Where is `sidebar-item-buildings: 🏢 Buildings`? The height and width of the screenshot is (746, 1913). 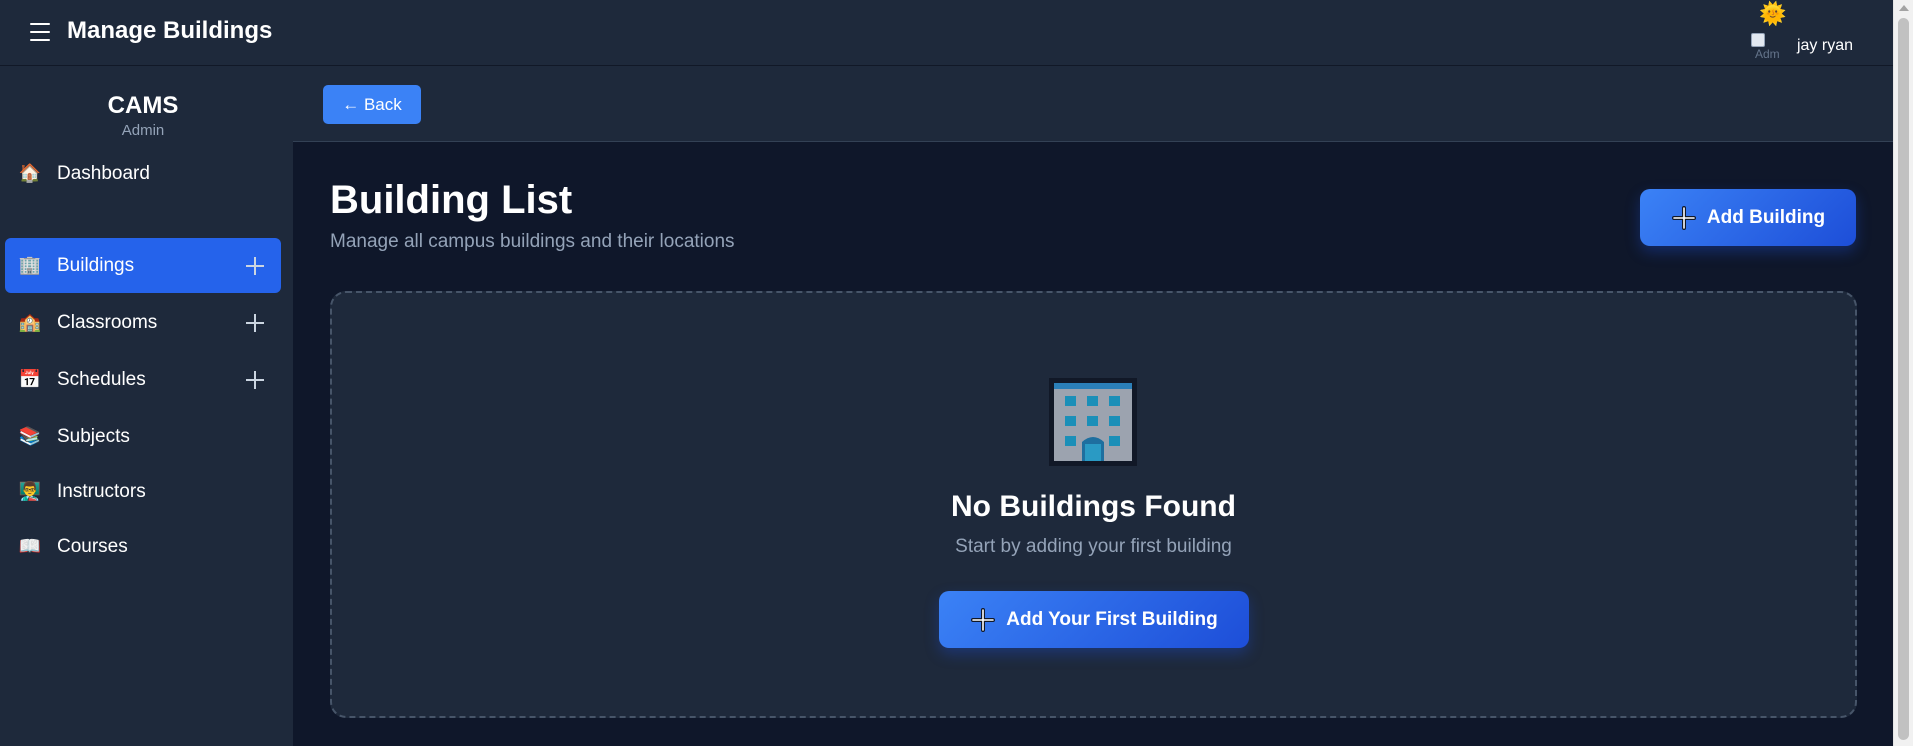 sidebar-item-buildings: 🏢 Buildings is located at coordinates (143, 265).